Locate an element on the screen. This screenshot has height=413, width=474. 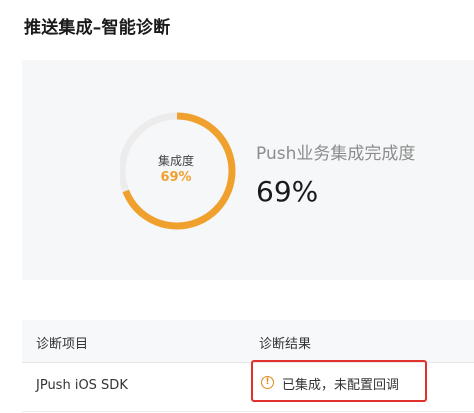
table-header: 诊断项目 诊断结果 is located at coordinates (248, 341).